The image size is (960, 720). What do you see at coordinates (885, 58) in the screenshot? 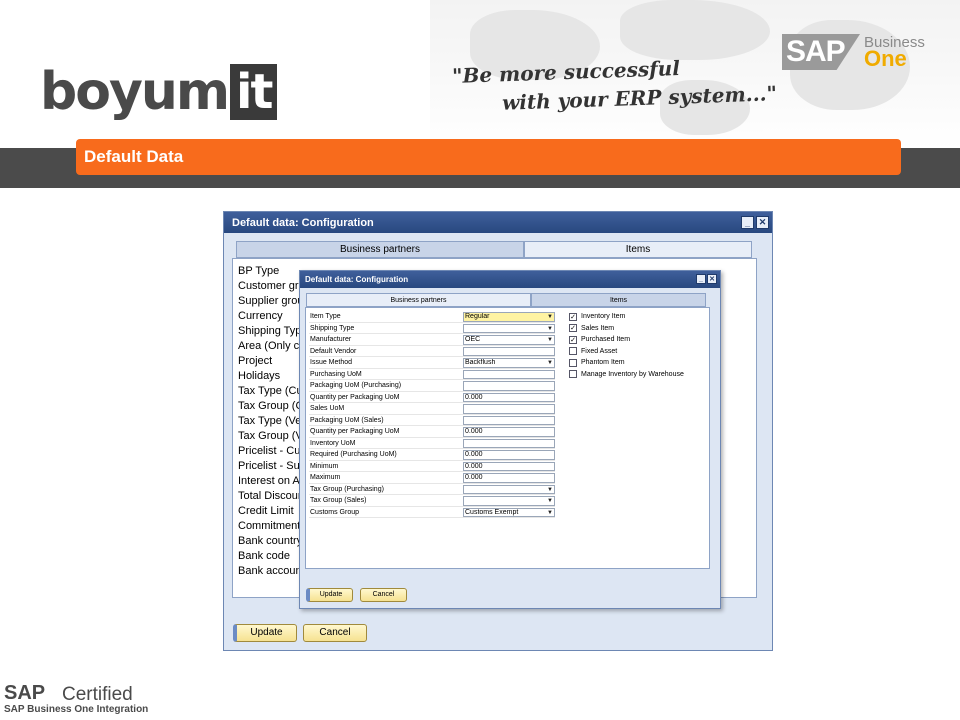
I see `sap-one-text: One` at bounding box center [885, 58].